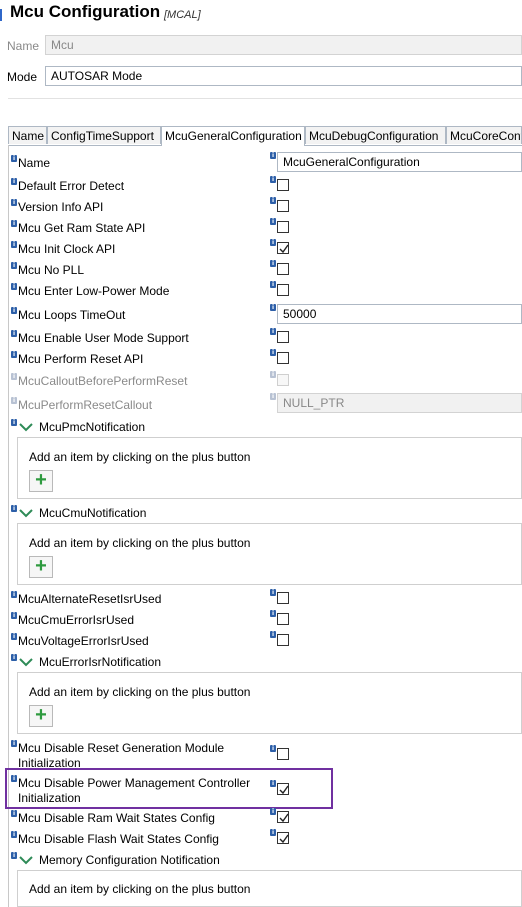  What do you see at coordinates (104, 135) in the screenshot?
I see `tab-config-time-support: ConfigTimeSupport` at bounding box center [104, 135].